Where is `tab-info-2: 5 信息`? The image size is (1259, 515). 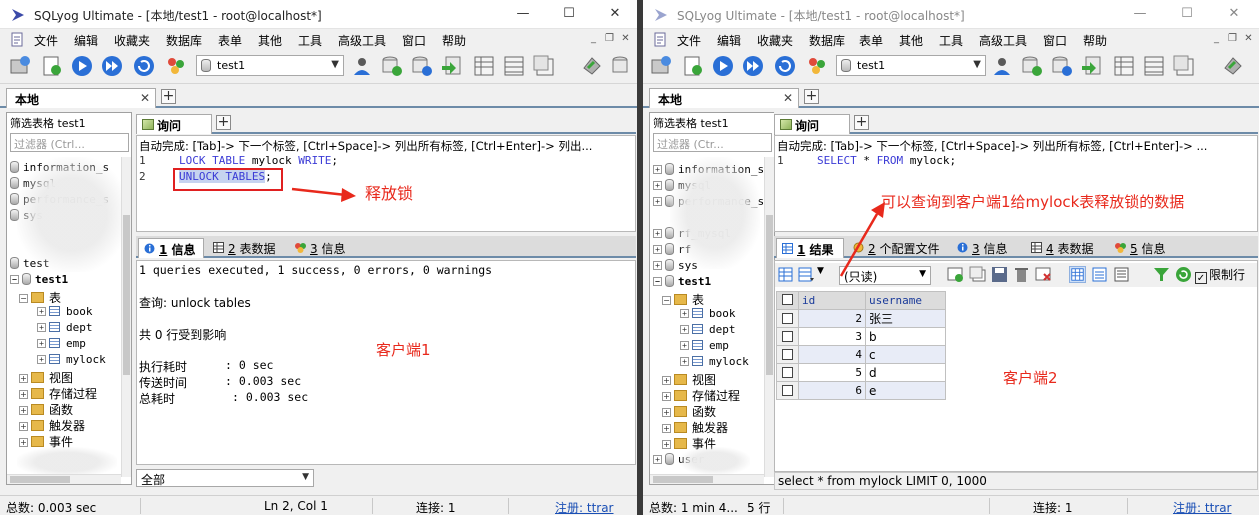
tab-info-2: 5 信息 is located at coordinates (1145, 248).